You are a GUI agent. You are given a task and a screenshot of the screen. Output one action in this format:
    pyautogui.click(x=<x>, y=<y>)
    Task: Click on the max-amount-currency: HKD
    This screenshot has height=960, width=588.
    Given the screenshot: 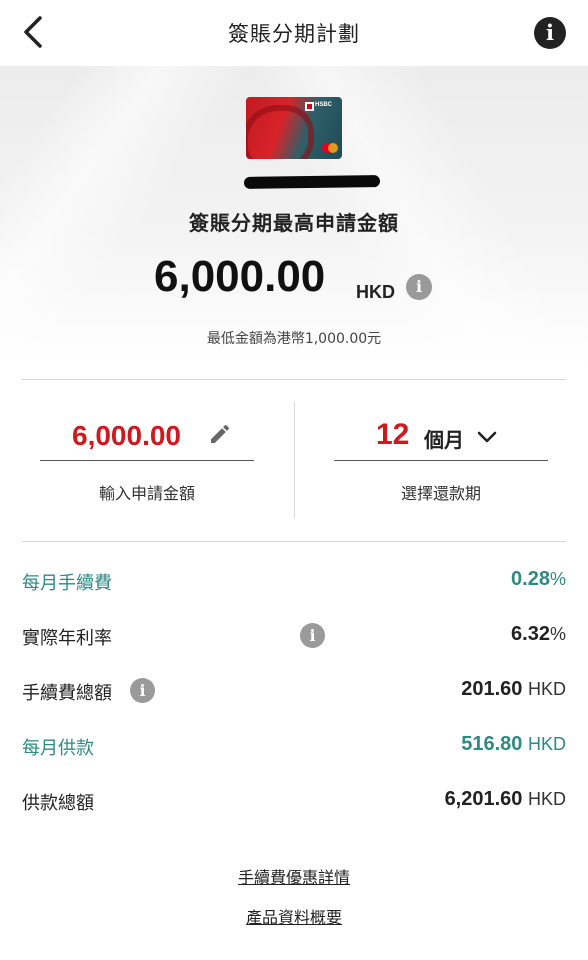 What is the action you would take?
    pyautogui.click(x=375, y=292)
    